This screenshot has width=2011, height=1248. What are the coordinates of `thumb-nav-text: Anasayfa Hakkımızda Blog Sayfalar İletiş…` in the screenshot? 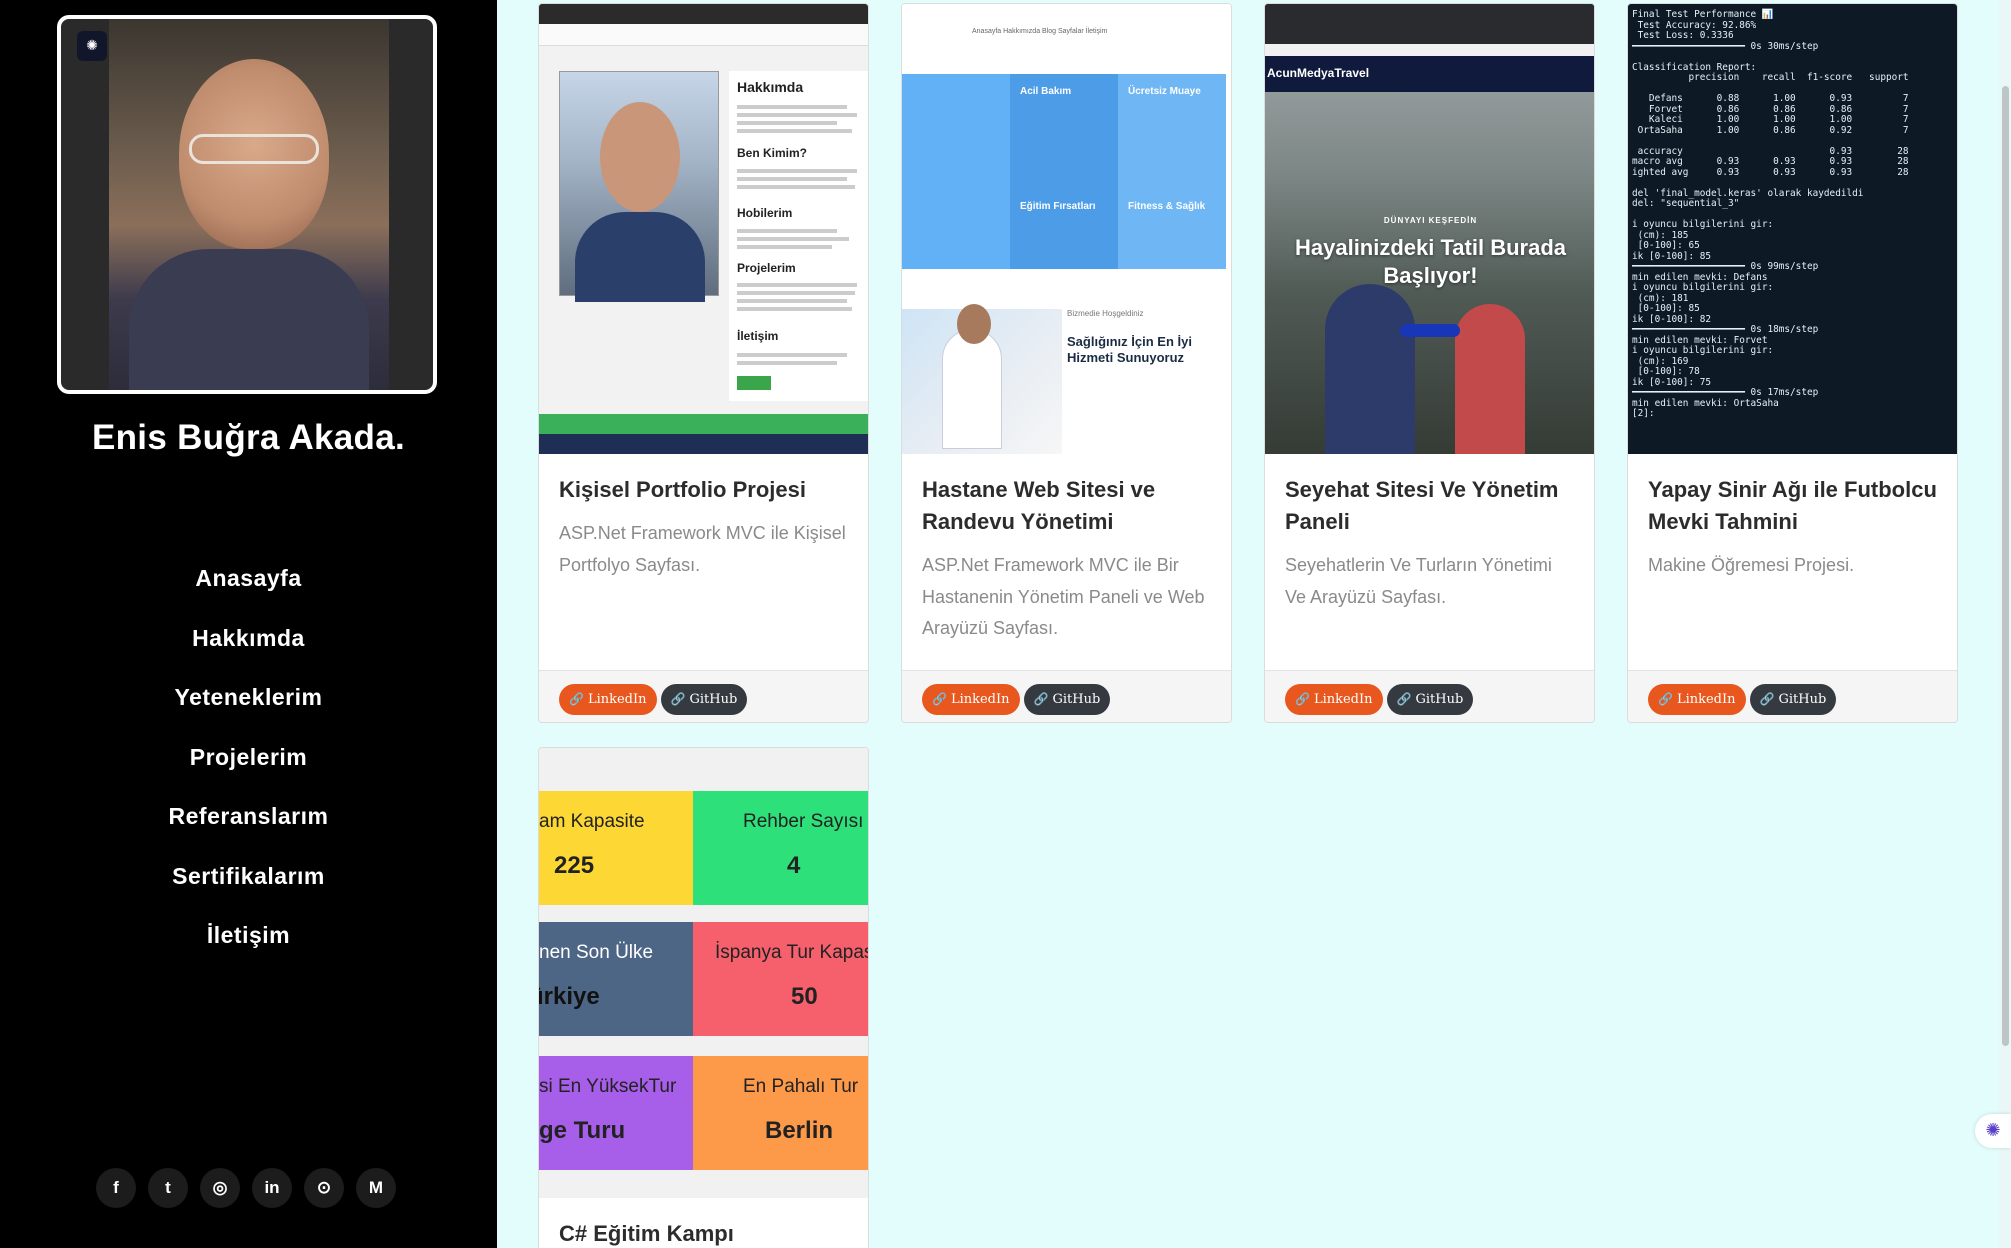 It's located at (1040, 31).